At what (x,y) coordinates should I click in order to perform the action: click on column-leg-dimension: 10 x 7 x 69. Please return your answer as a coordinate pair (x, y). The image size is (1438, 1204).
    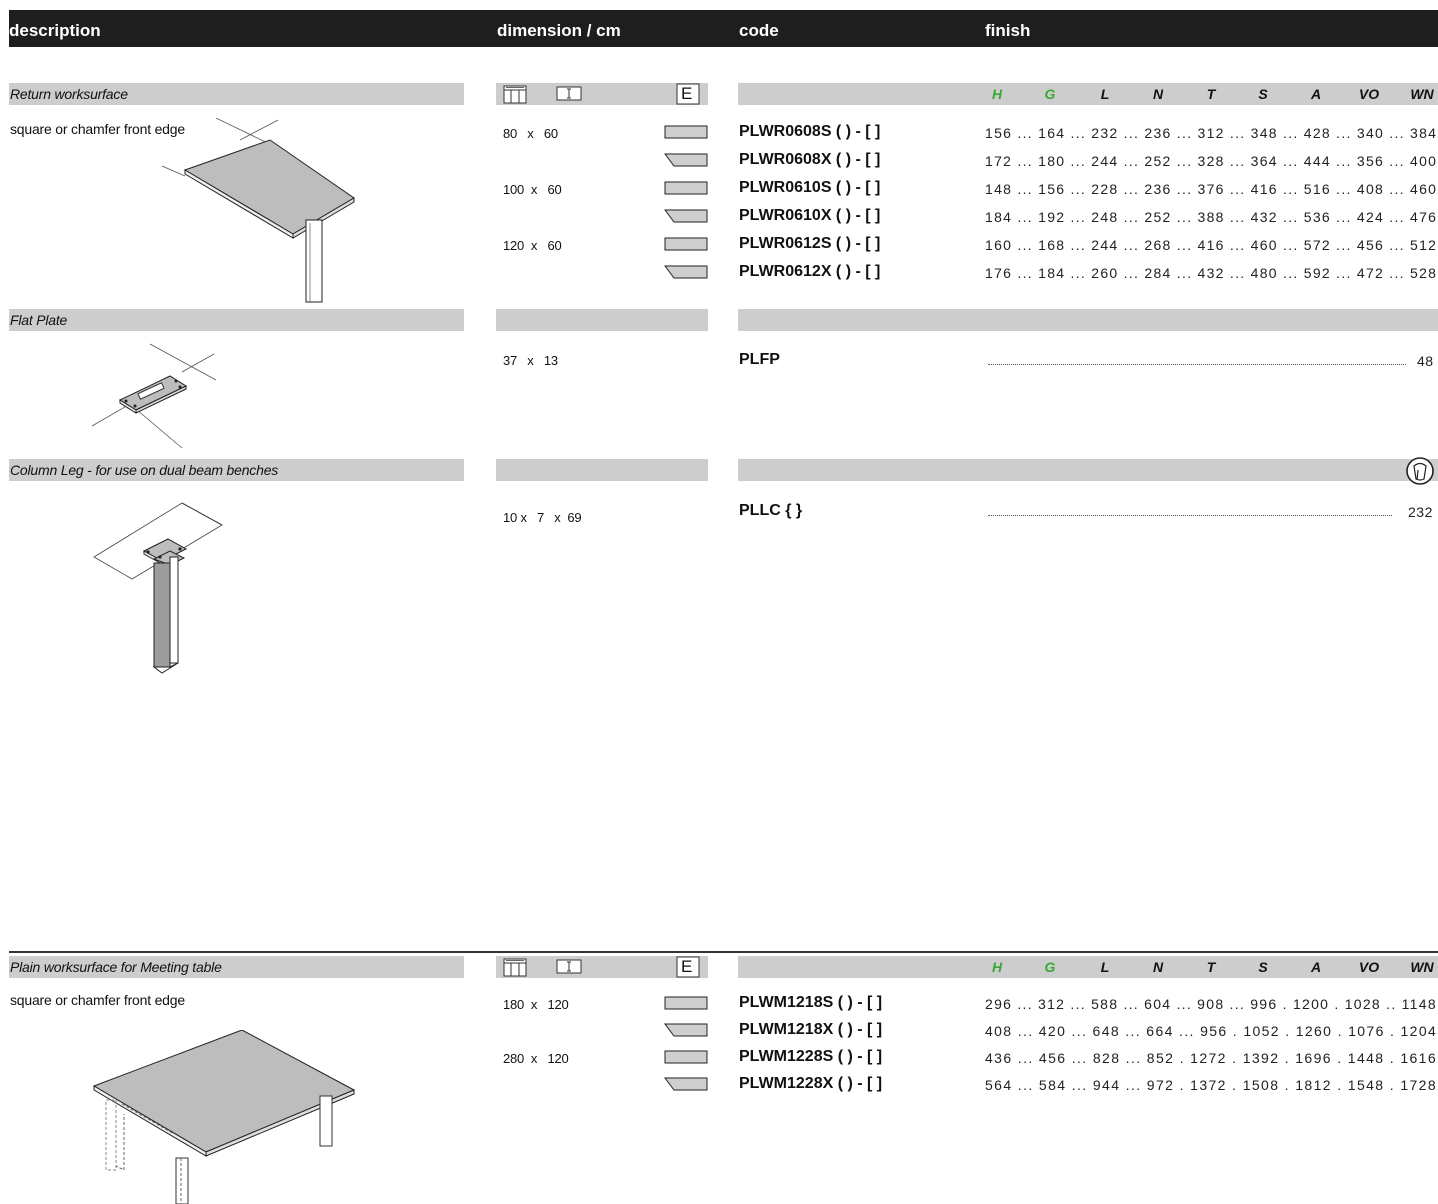
    Looking at the image, I should click on (542, 517).